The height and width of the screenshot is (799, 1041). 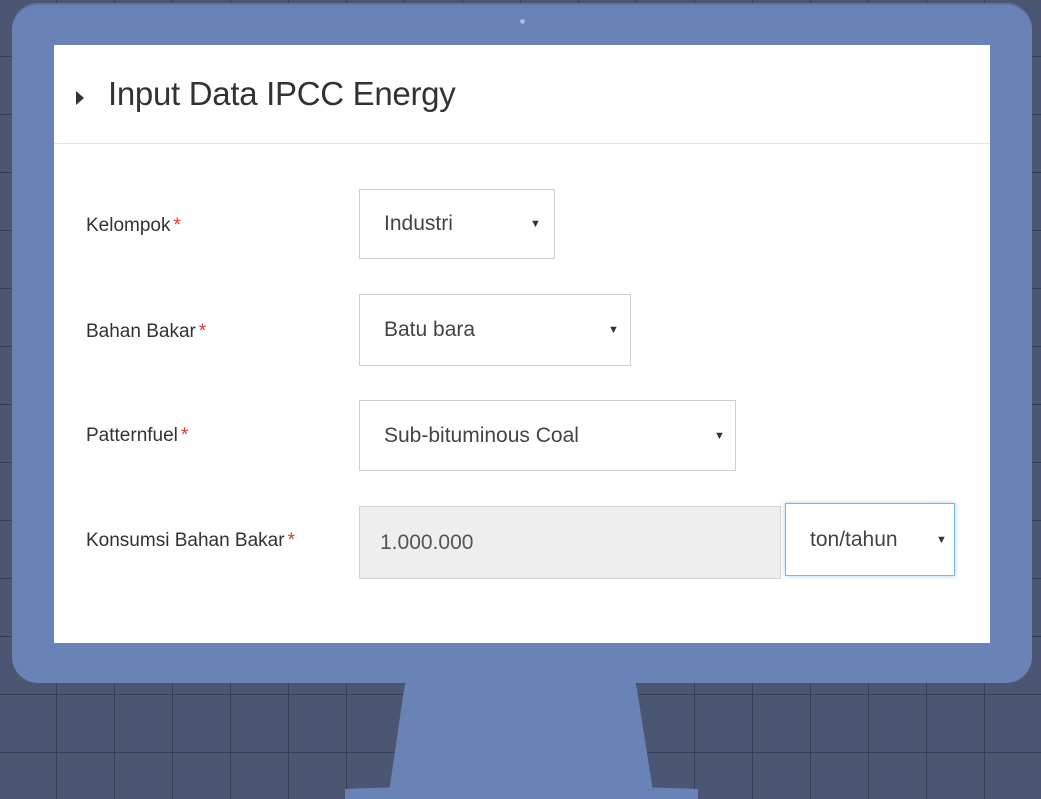 What do you see at coordinates (185, 540) in the screenshot?
I see `konsumsi-label-text: Konsumsi Bahan Bakar` at bounding box center [185, 540].